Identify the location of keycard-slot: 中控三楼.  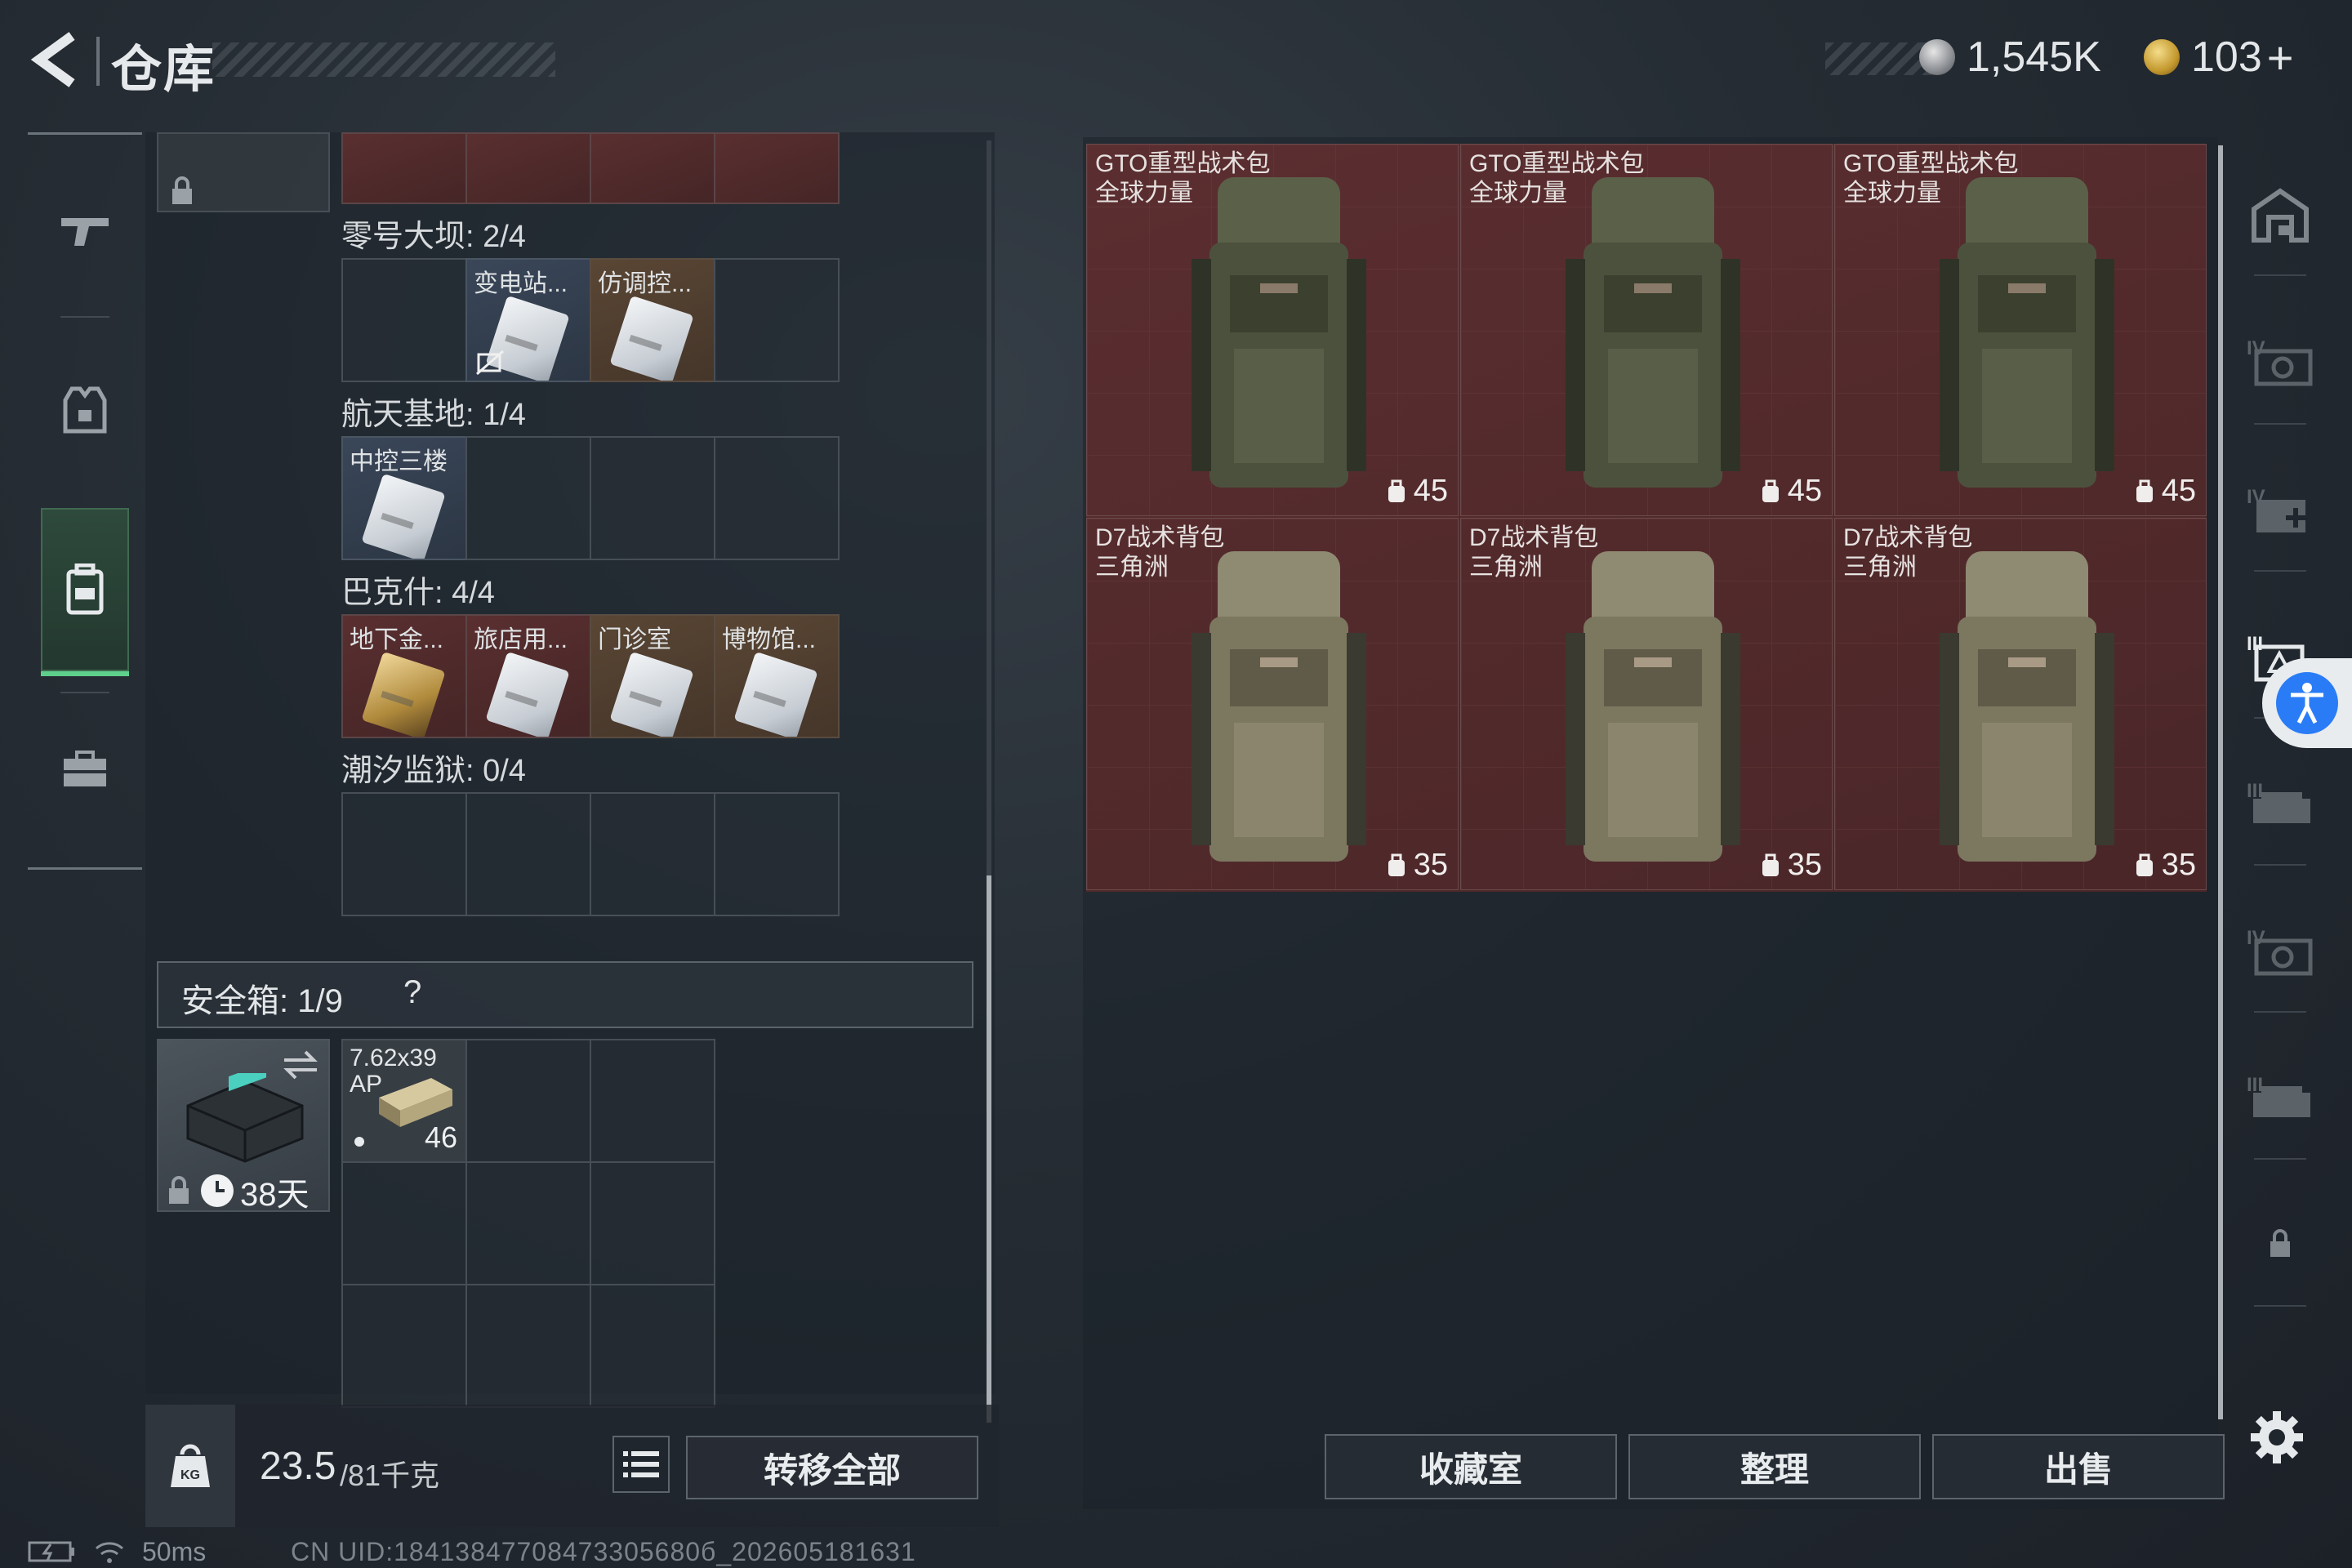
(404, 498).